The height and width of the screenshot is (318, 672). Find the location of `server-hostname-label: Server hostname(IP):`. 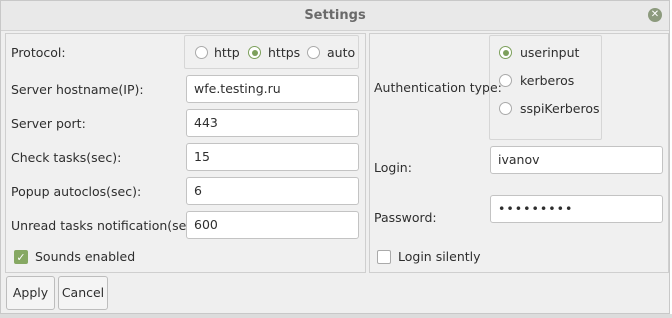

server-hostname-label: Server hostname(IP): is located at coordinates (77, 89).